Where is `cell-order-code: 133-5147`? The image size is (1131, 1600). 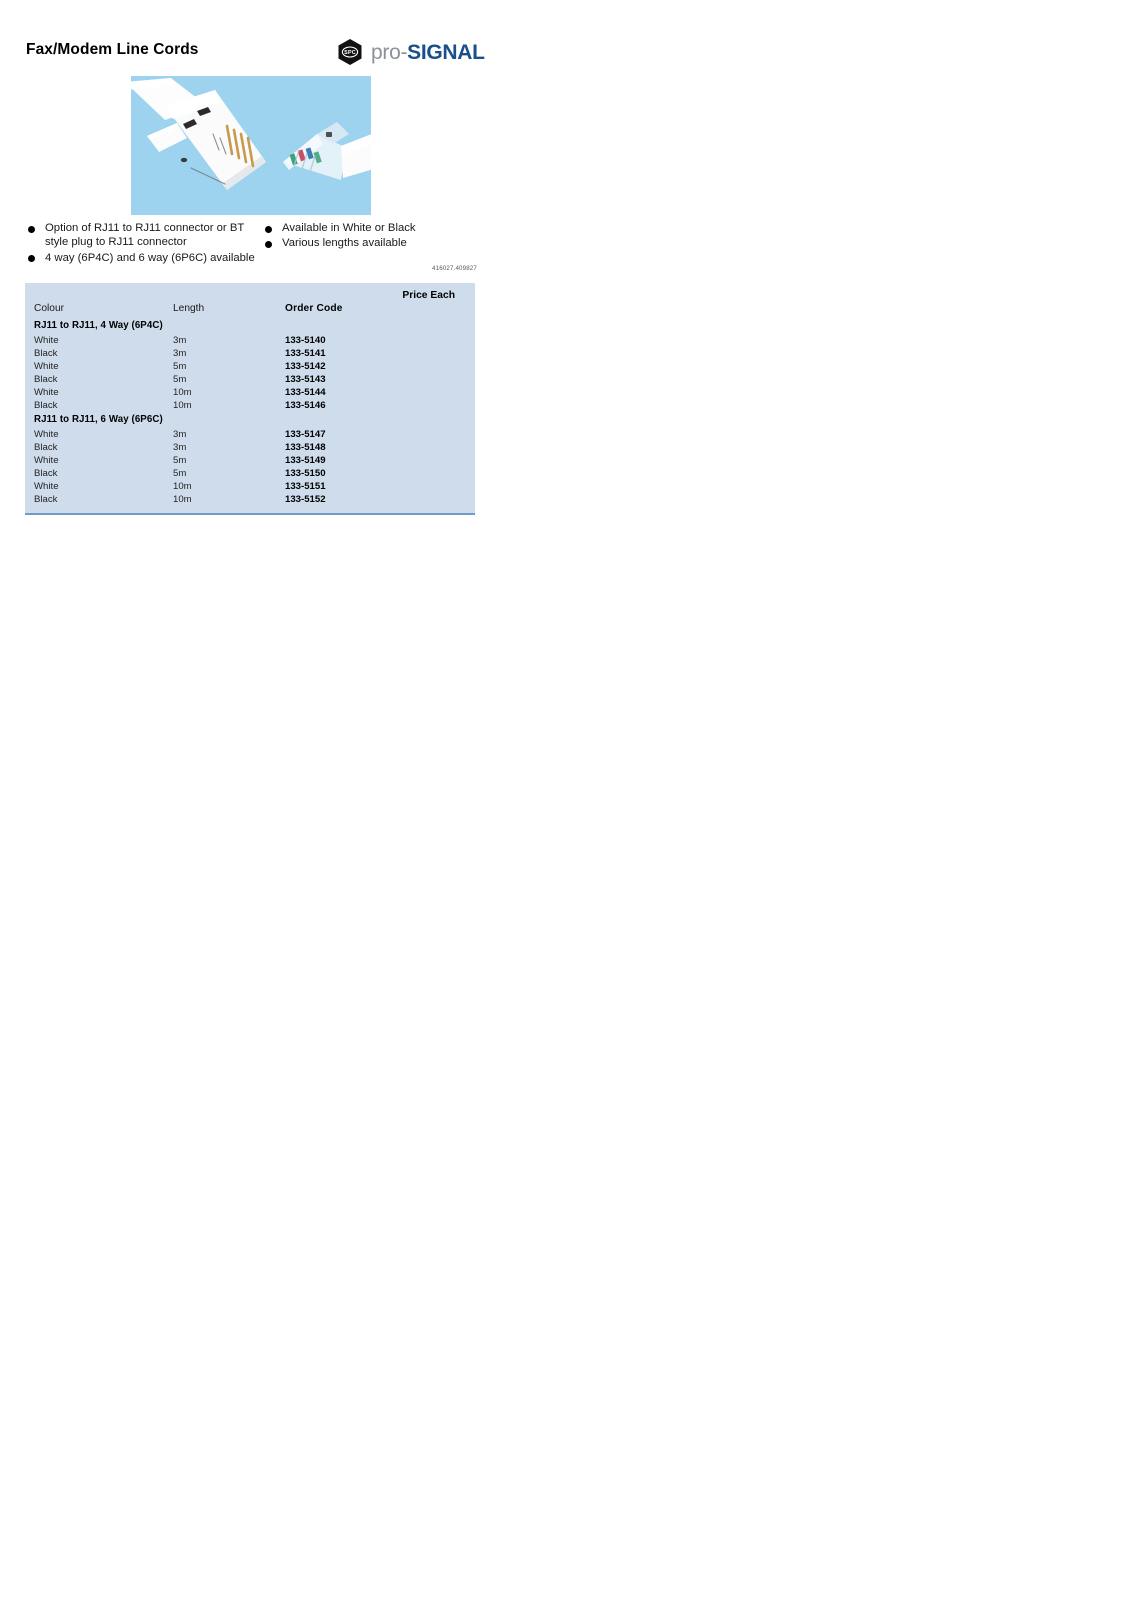 cell-order-code: 133-5147 is located at coordinates (305, 434).